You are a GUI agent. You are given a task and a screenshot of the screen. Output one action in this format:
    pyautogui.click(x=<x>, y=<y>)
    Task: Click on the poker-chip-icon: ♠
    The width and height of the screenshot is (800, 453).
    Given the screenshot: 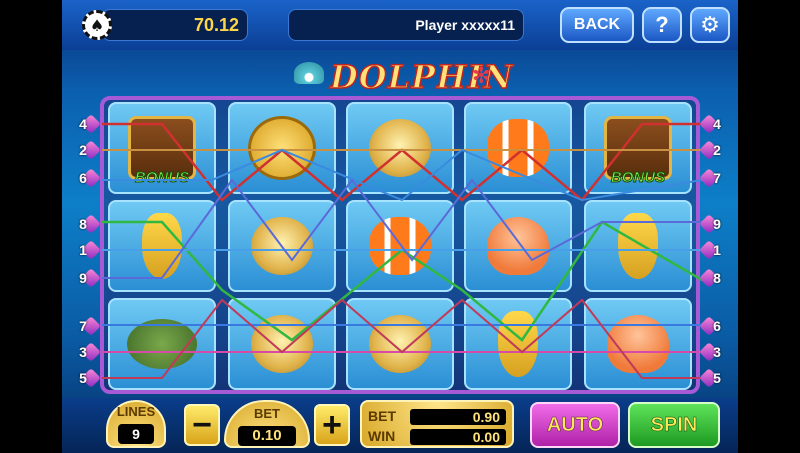 What is the action you would take?
    pyautogui.click(x=97, y=25)
    